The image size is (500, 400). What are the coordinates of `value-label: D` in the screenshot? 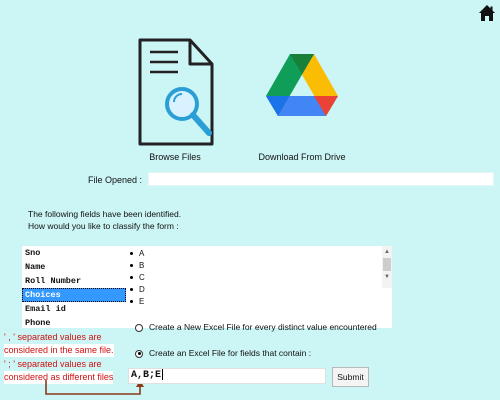 It's located at (142, 289).